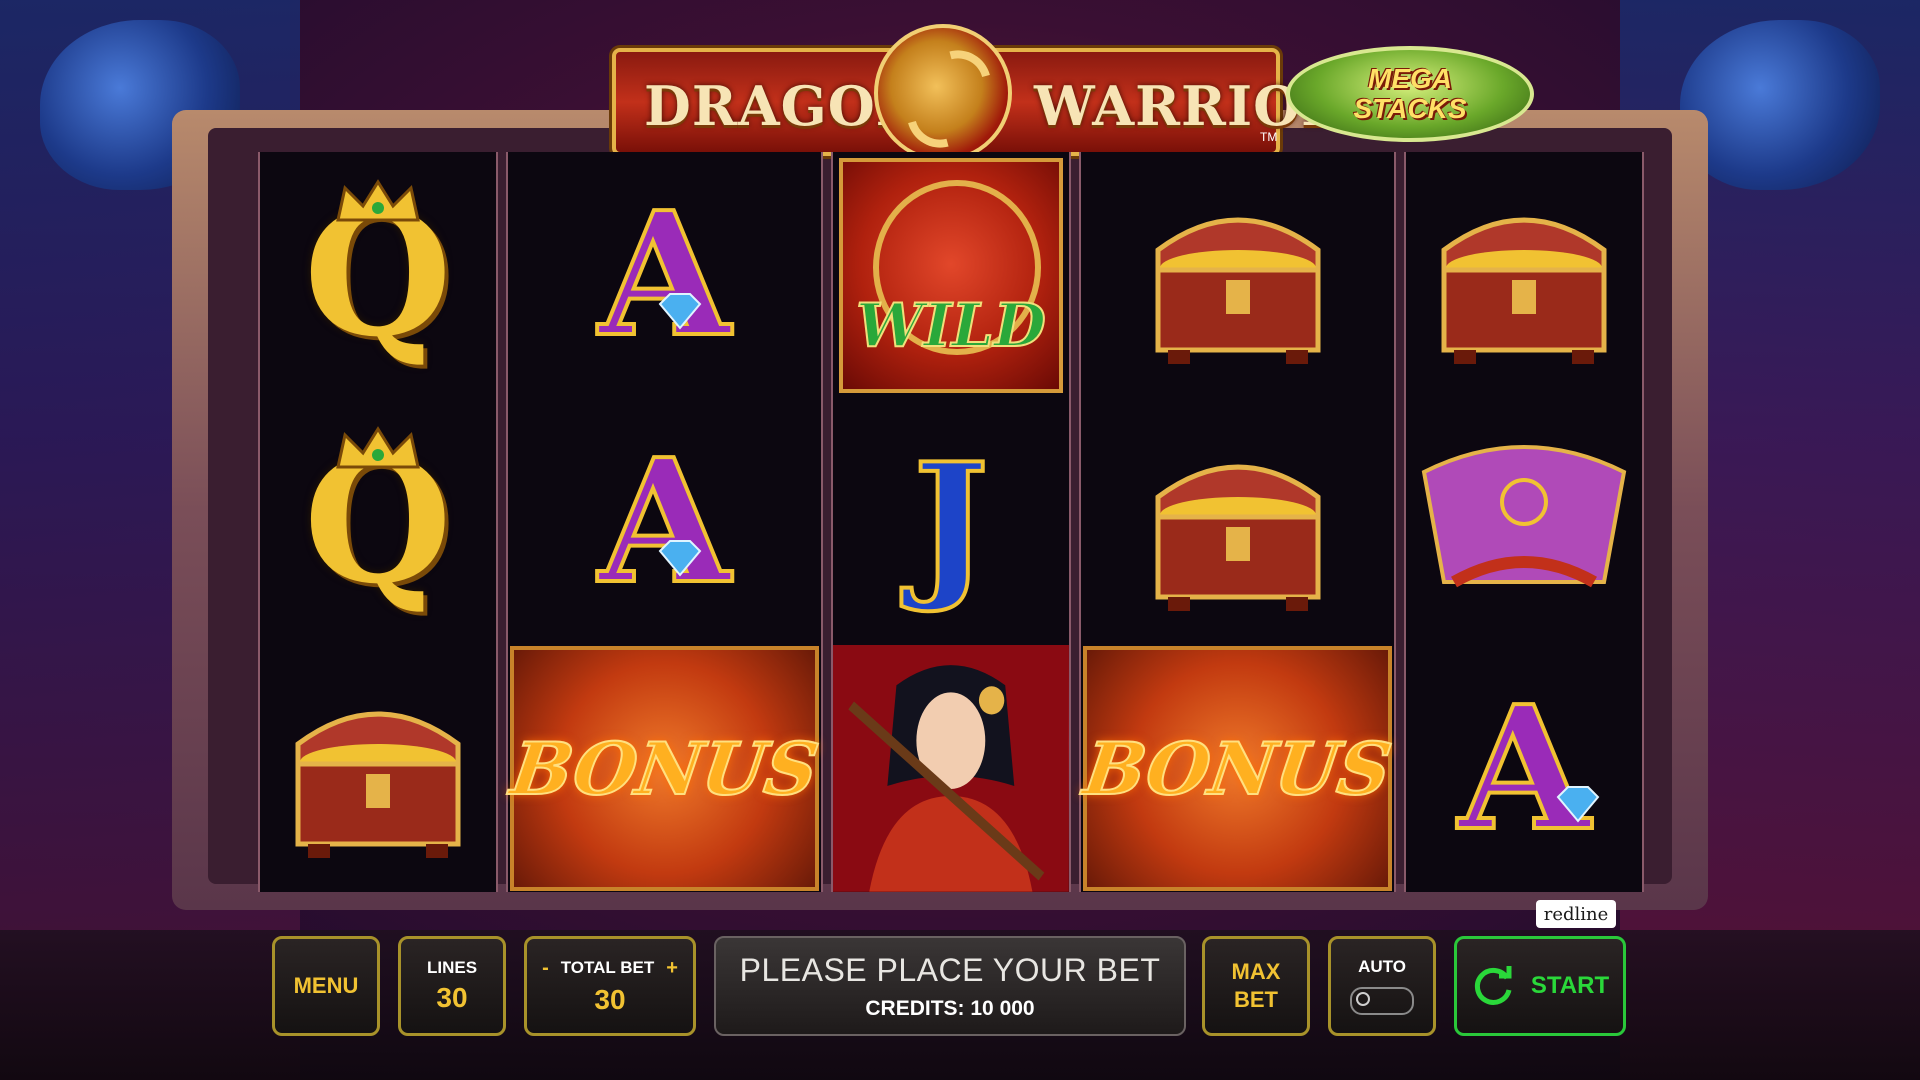 The width and height of the screenshot is (1920, 1080). I want to click on message-panel: PLEASE PLACE YOUR BET CREDITS: 10 000, so click(950, 986).